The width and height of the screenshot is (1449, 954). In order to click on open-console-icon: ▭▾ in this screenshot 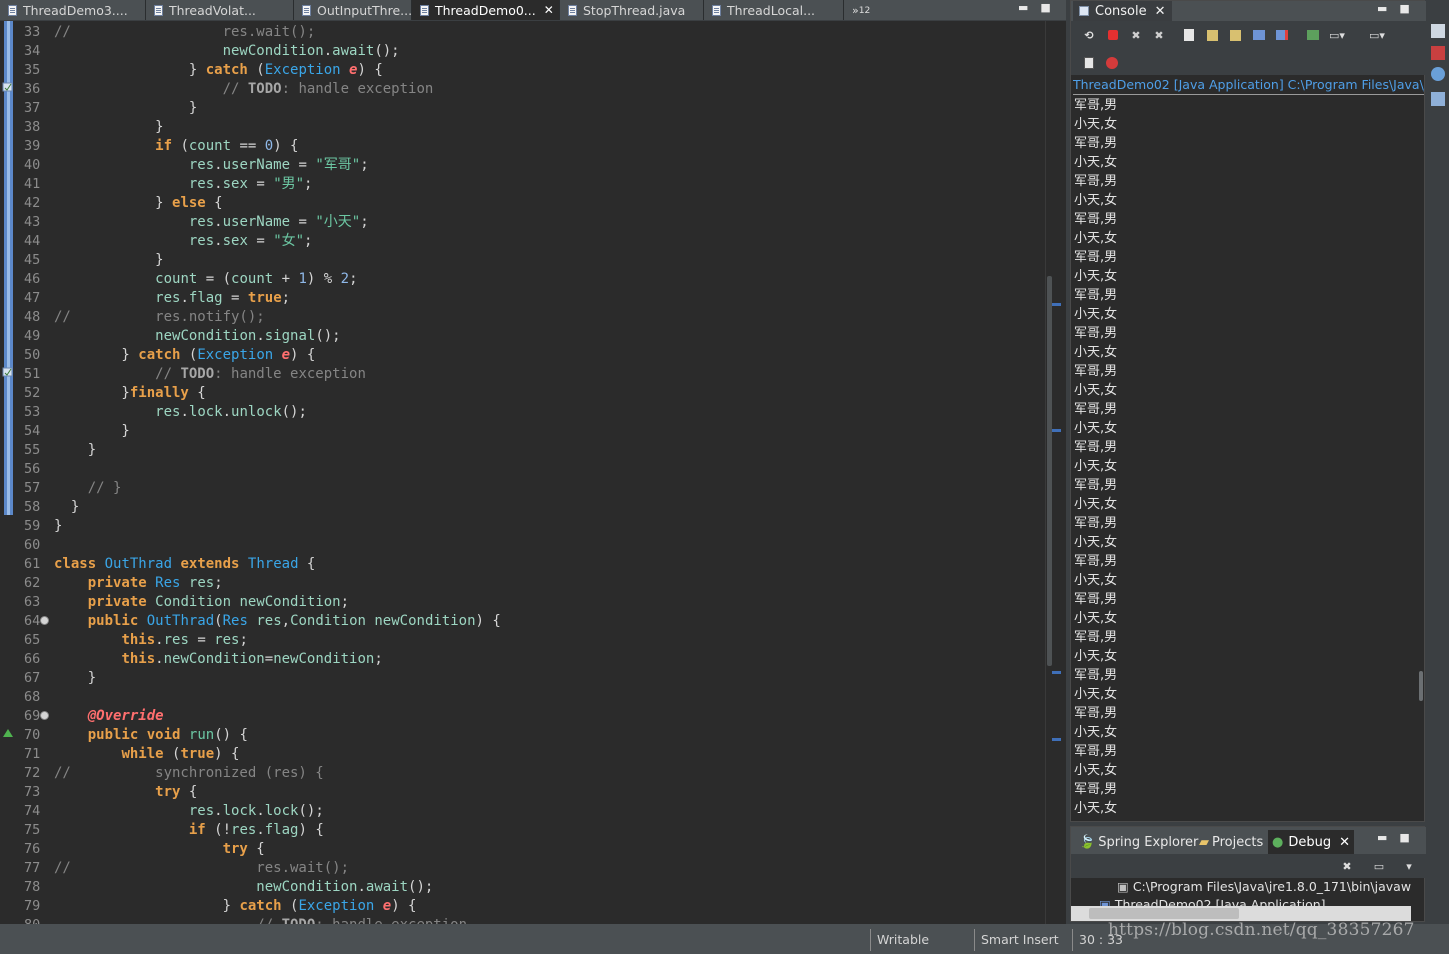, I will do `click(1377, 35)`.